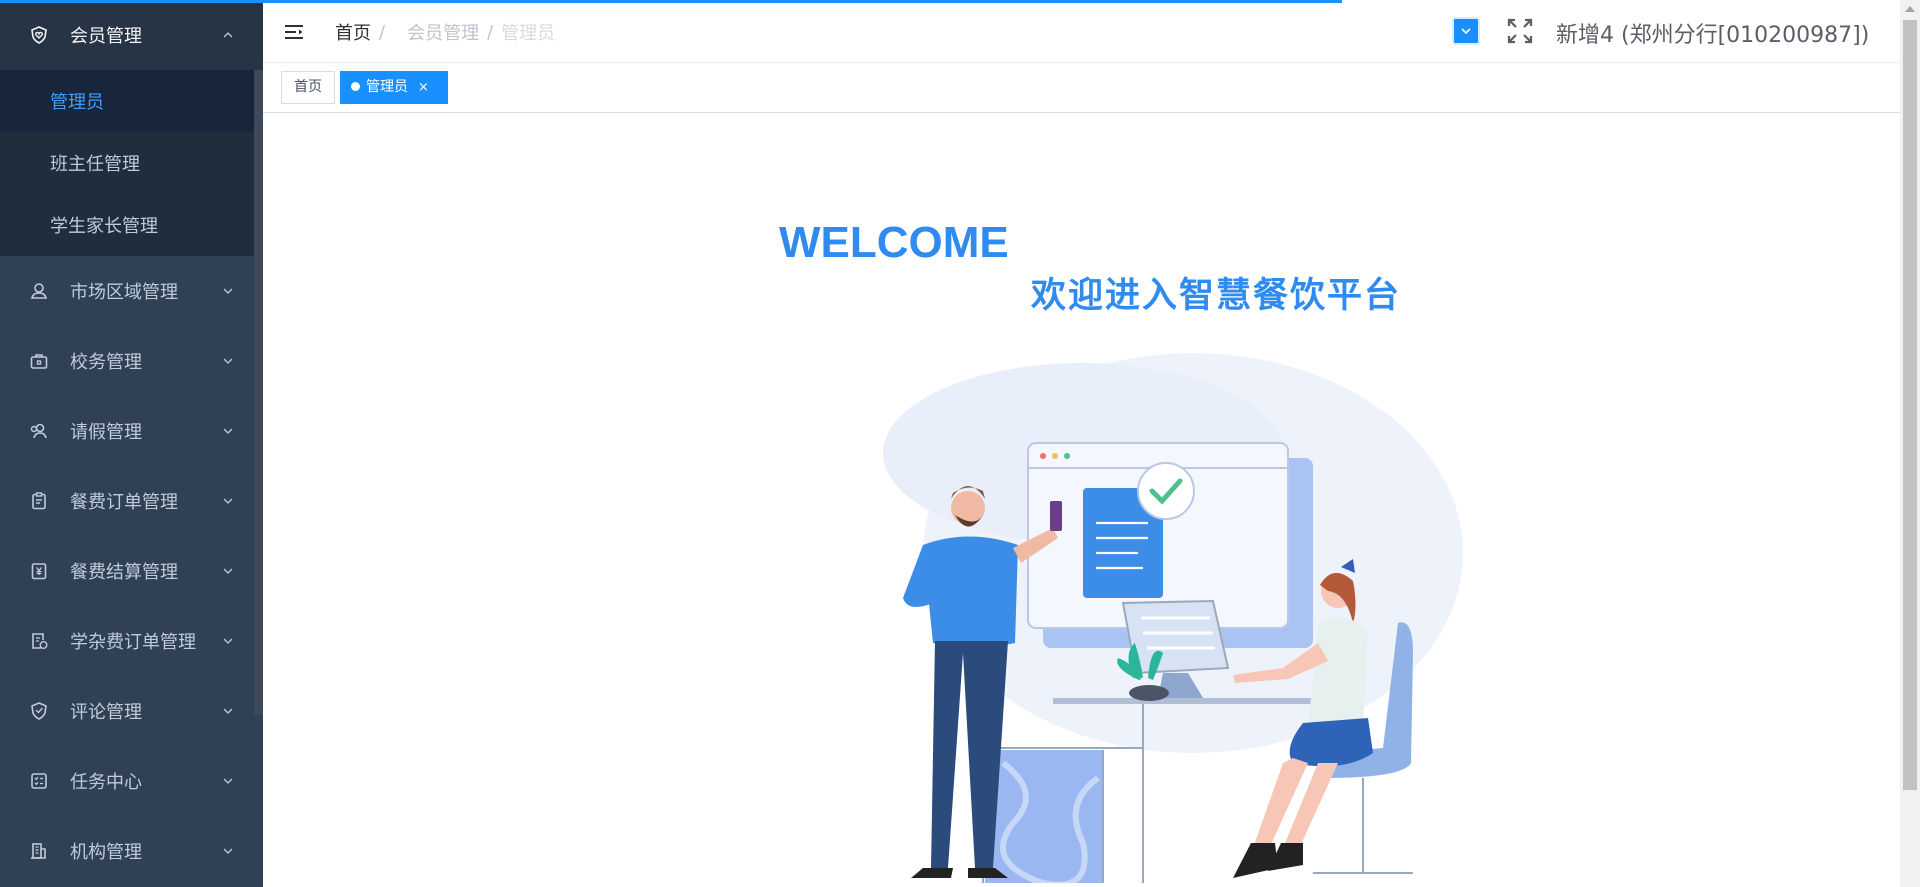  I want to click on dropdown-toggle-button, so click(1466, 31).